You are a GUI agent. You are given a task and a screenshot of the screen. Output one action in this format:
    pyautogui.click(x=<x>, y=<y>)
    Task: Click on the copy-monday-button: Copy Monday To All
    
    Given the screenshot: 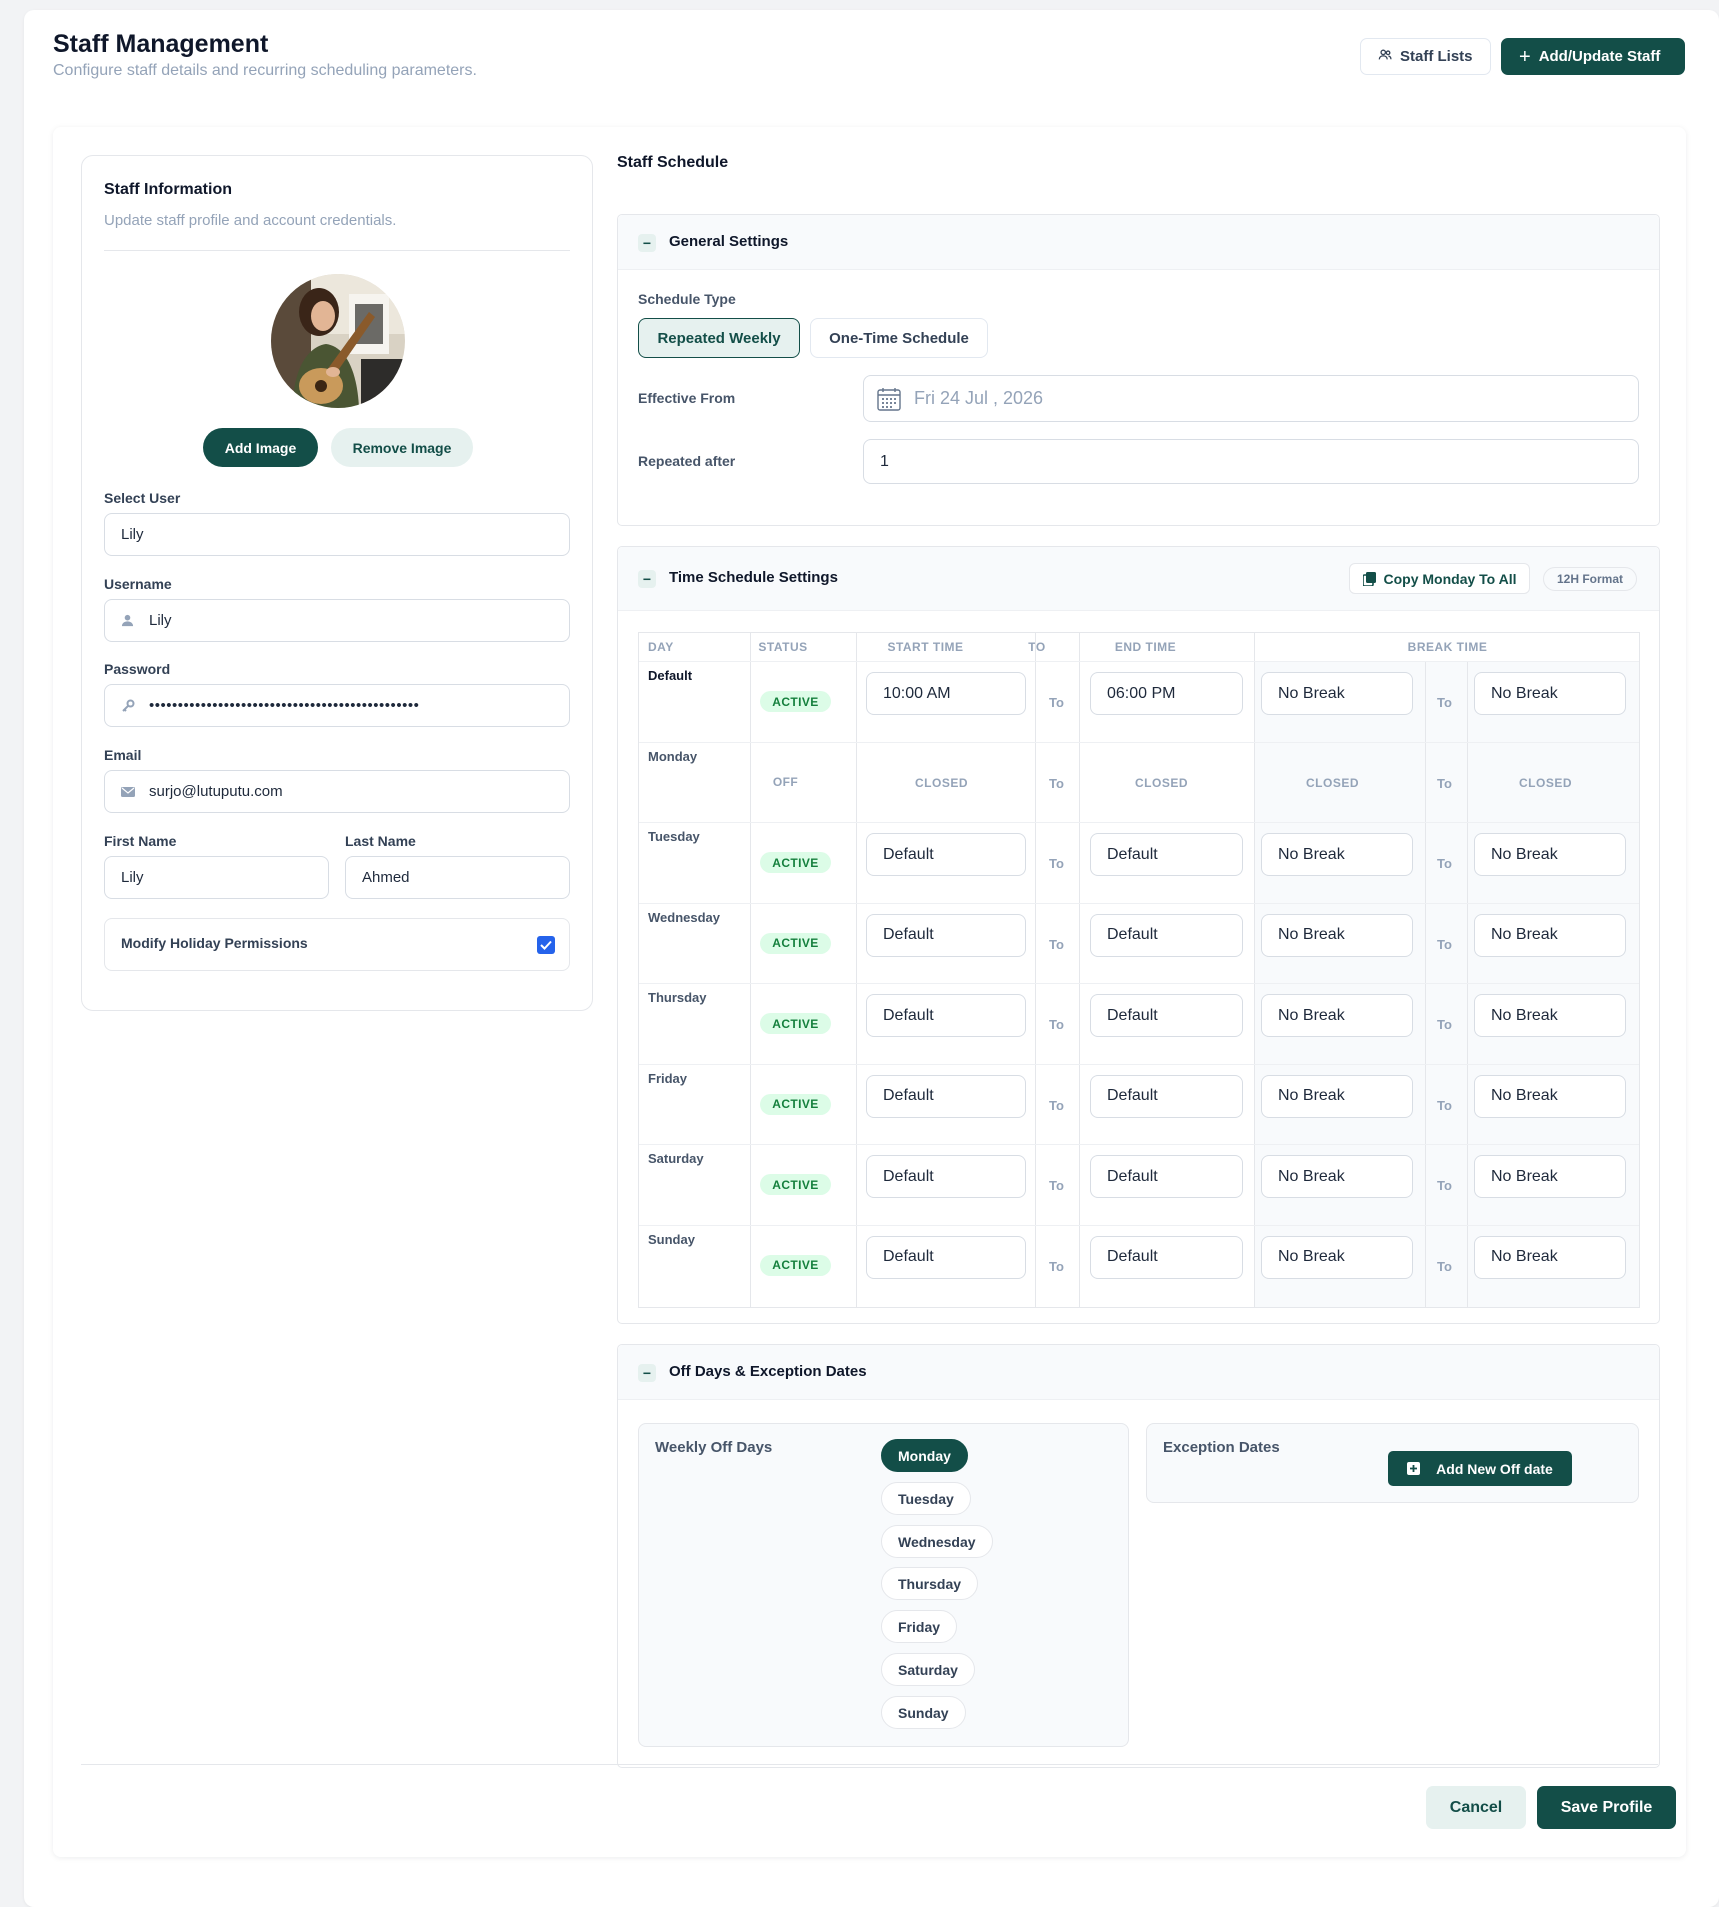 What is the action you would take?
    pyautogui.click(x=1439, y=578)
    